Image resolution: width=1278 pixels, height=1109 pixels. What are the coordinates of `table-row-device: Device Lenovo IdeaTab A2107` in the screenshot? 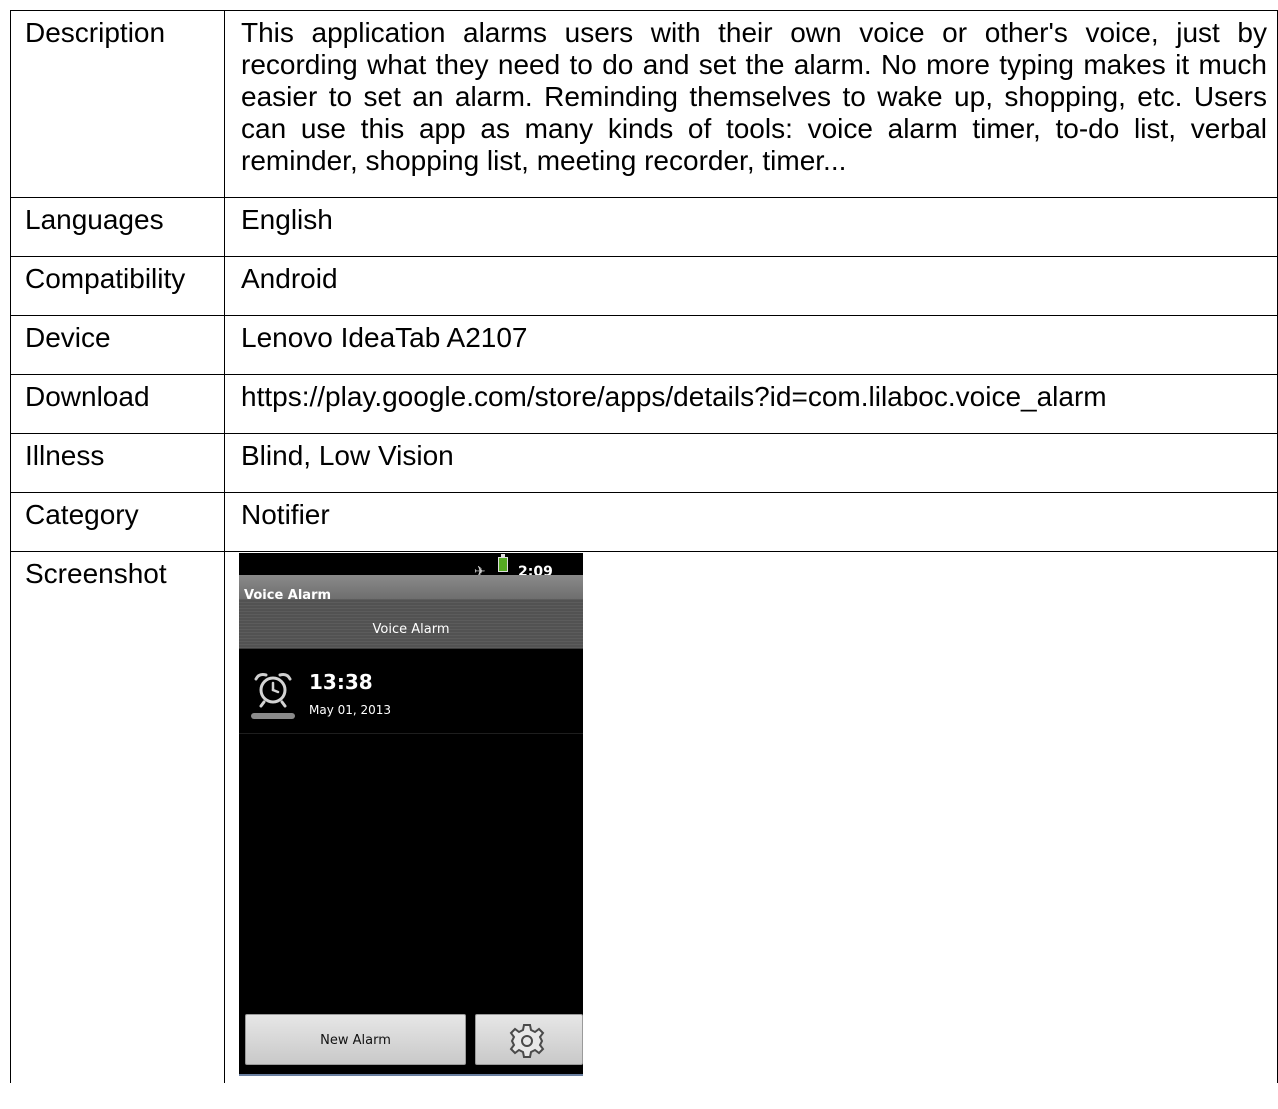 It's located at (644, 345).